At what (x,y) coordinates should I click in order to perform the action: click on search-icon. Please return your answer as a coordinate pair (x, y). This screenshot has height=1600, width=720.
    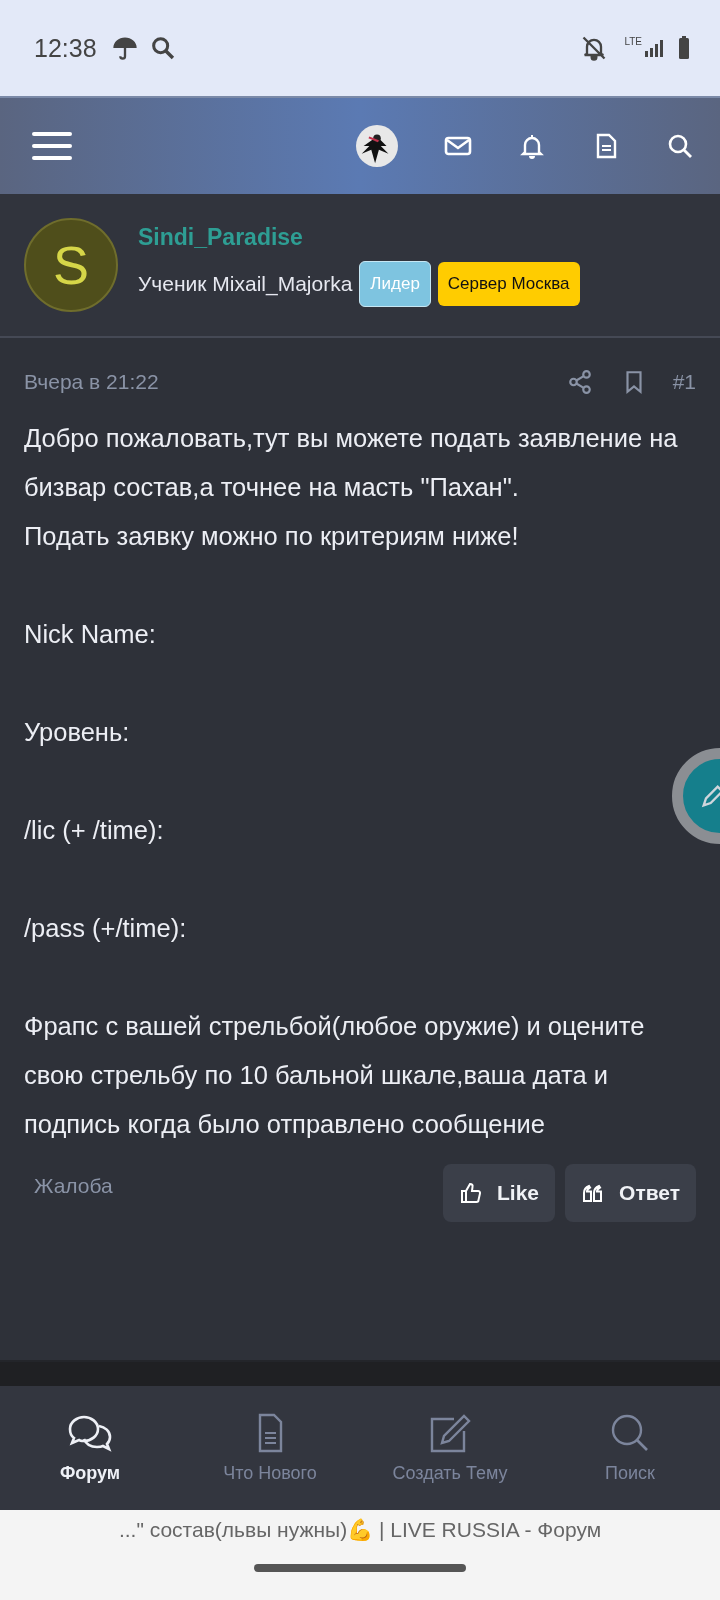
    Looking at the image, I should click on (680, 146).